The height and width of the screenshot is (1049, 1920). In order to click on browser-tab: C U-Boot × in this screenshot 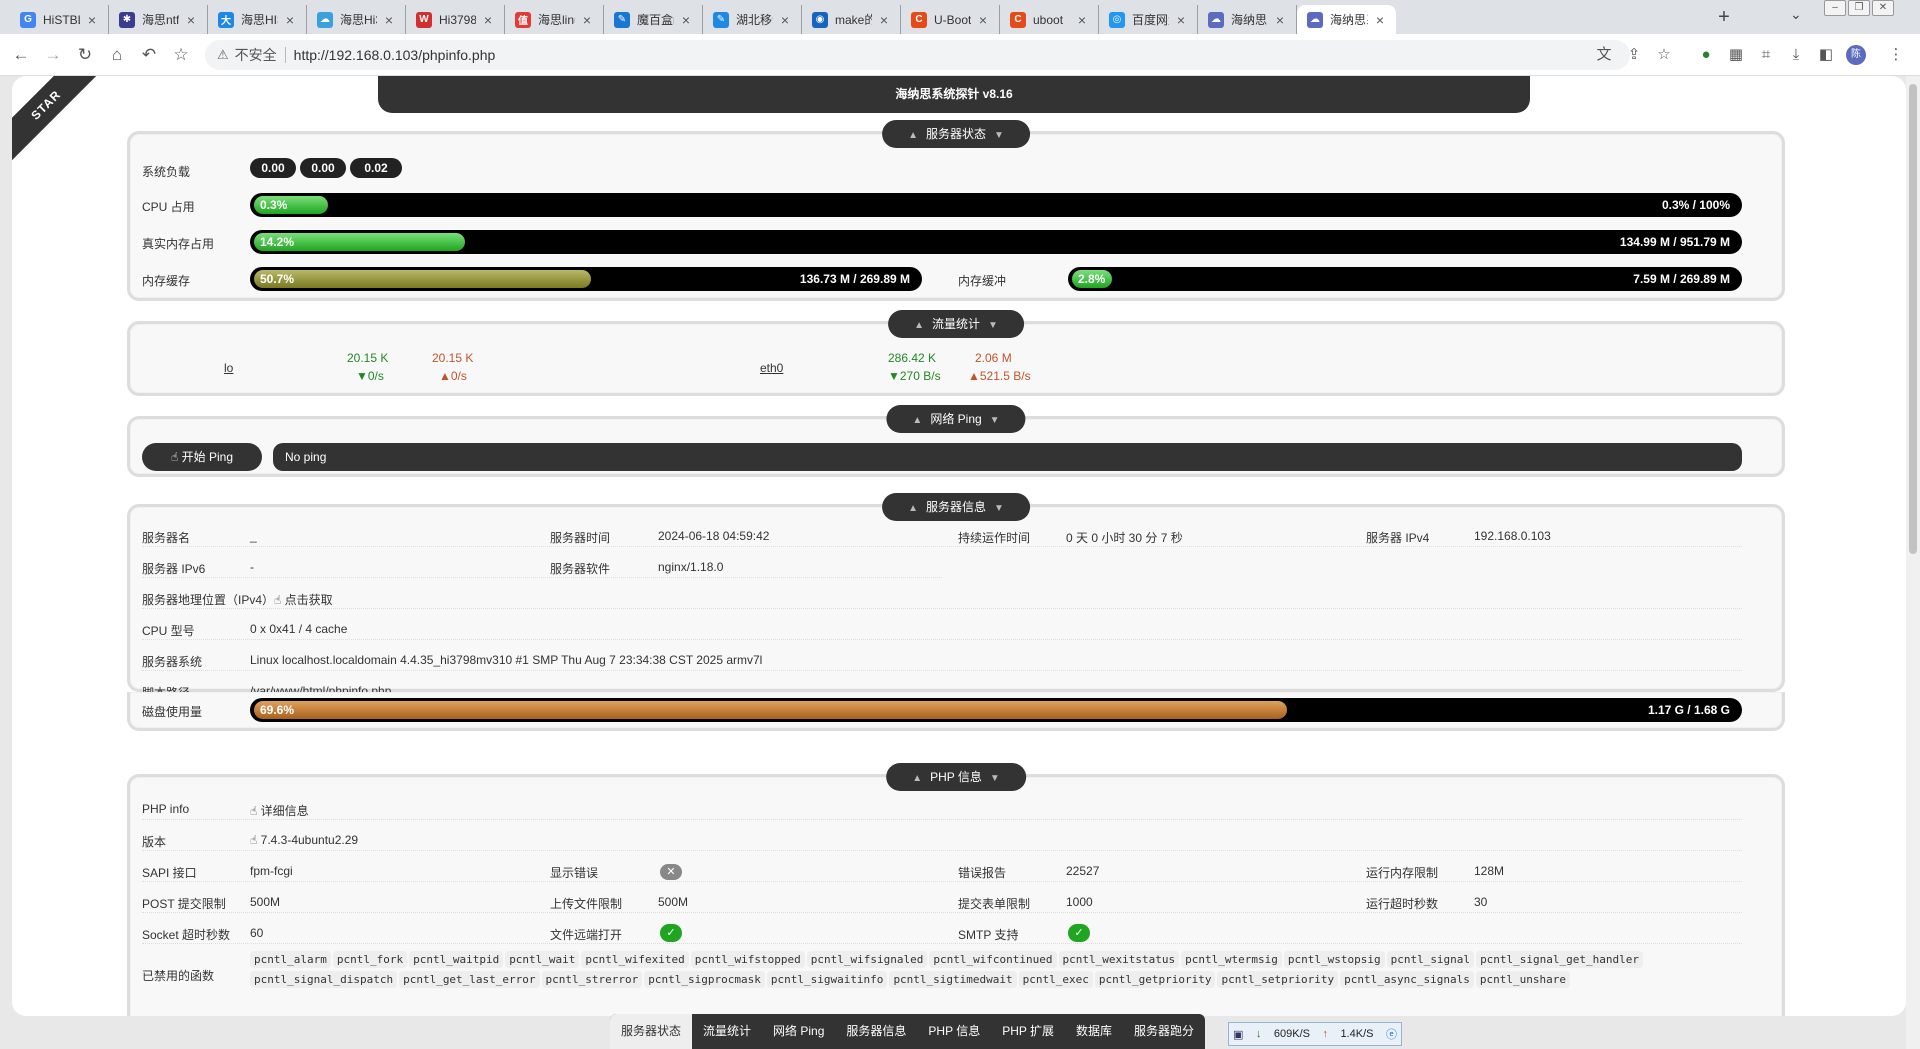, I will do `click(950, 19)`.